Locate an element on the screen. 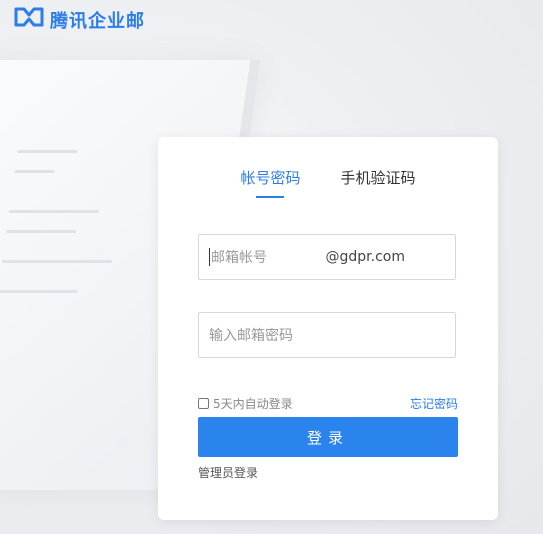 The height and width of the screenshot is (534, 543). tab-sms-code: 手机验证码 is located at coordinates (378, 182).